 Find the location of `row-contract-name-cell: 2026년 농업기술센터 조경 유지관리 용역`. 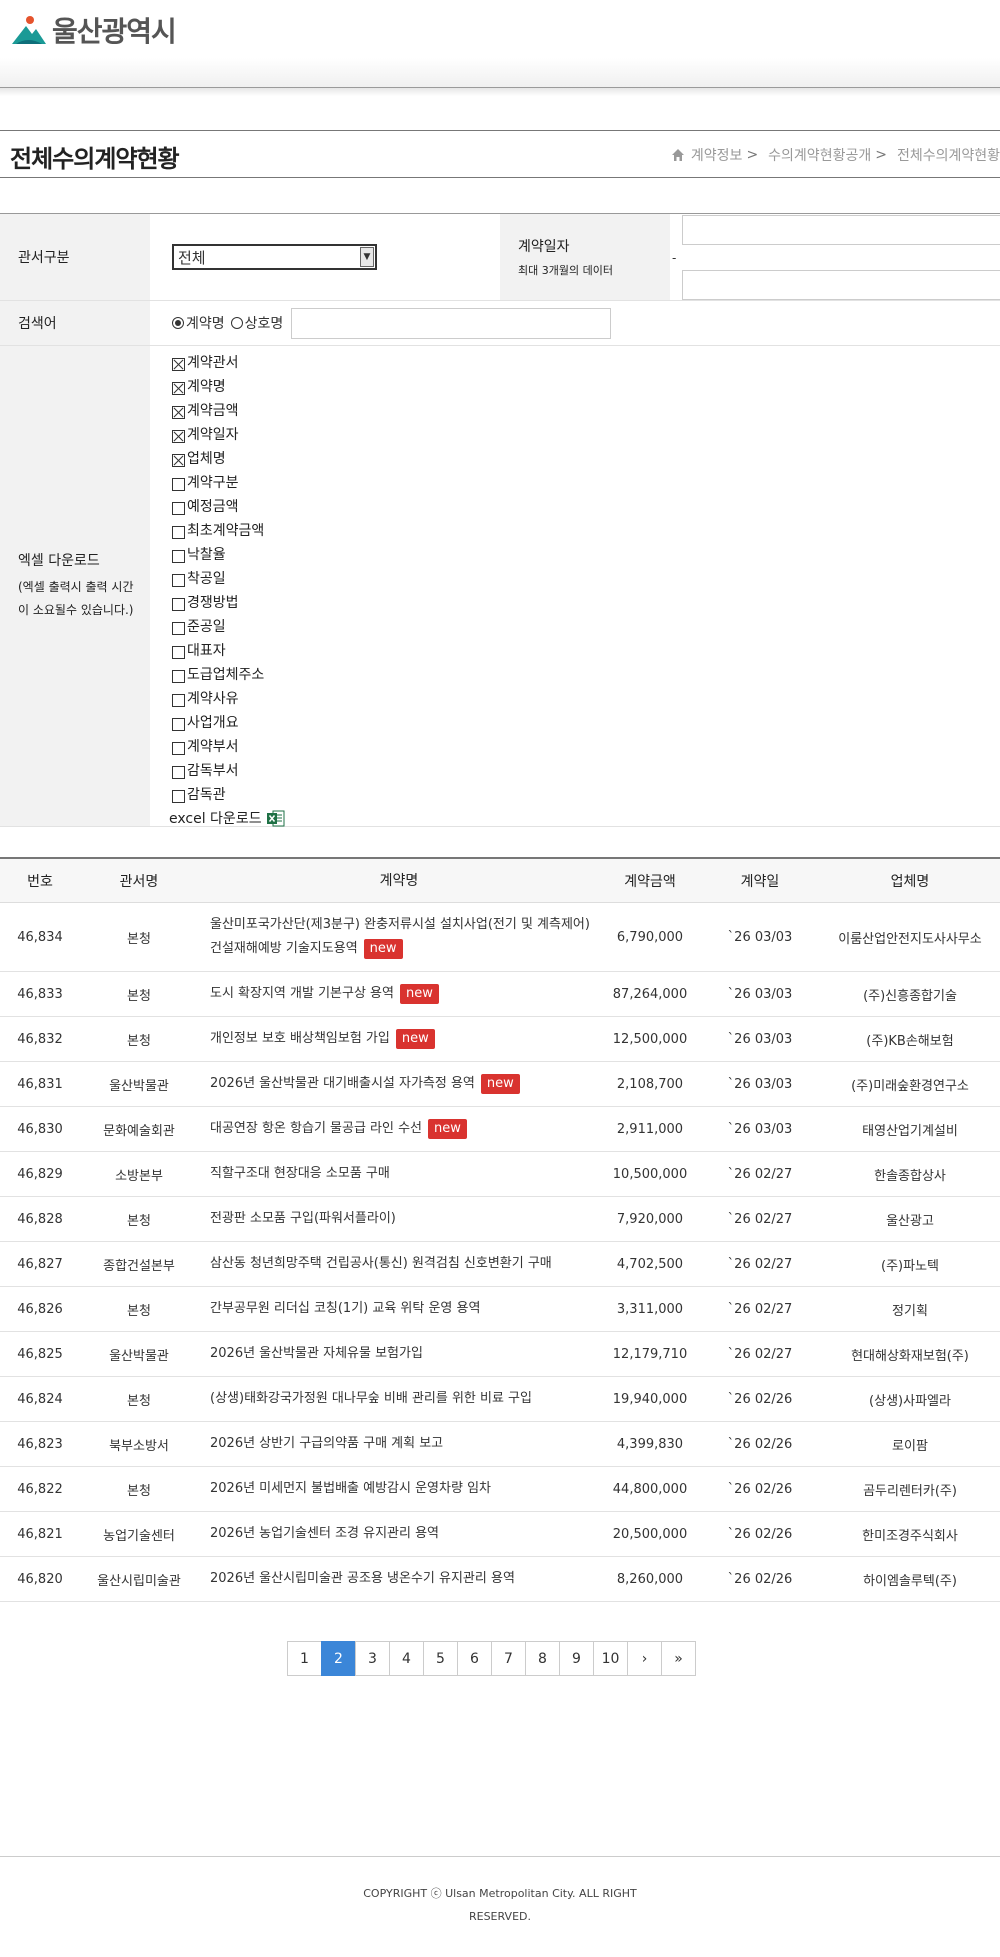

row-contract-name-cell: 2026년 농업기술센터 조경 유지관리 용역 is located at coordinates (399, 1534).